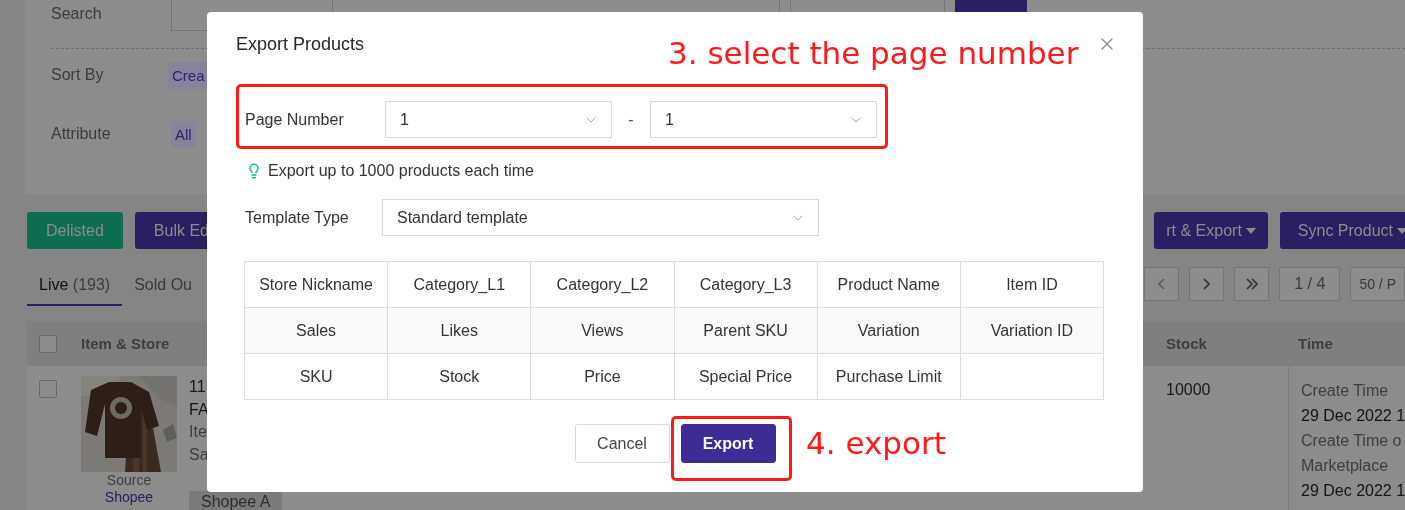 This screenshot has width=1405, height=510. What do you see at coordinates (317, 331) in the screenshot?
I see `field-cell: Sales` at bounding box center [317, 331].